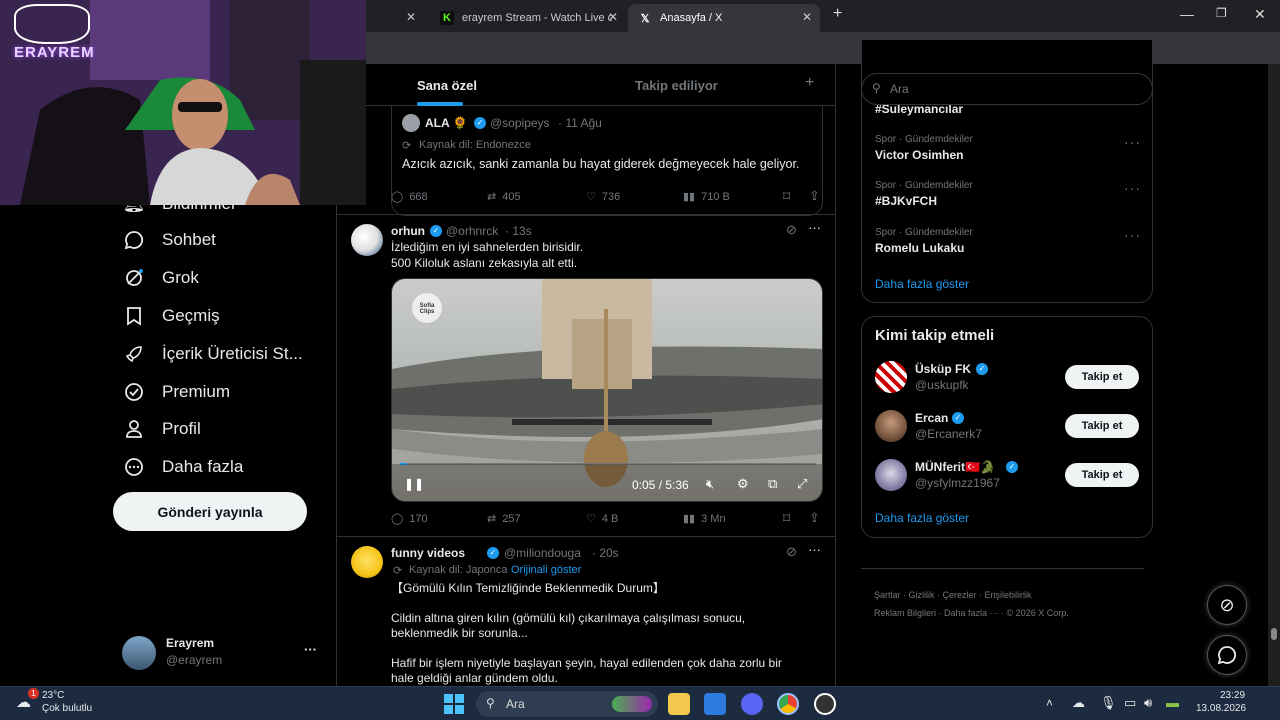 Image resolution: width=1280 pixels, height=720 pixels. I want to click on sidebar-item-grok: Grok, so click(160, 278).